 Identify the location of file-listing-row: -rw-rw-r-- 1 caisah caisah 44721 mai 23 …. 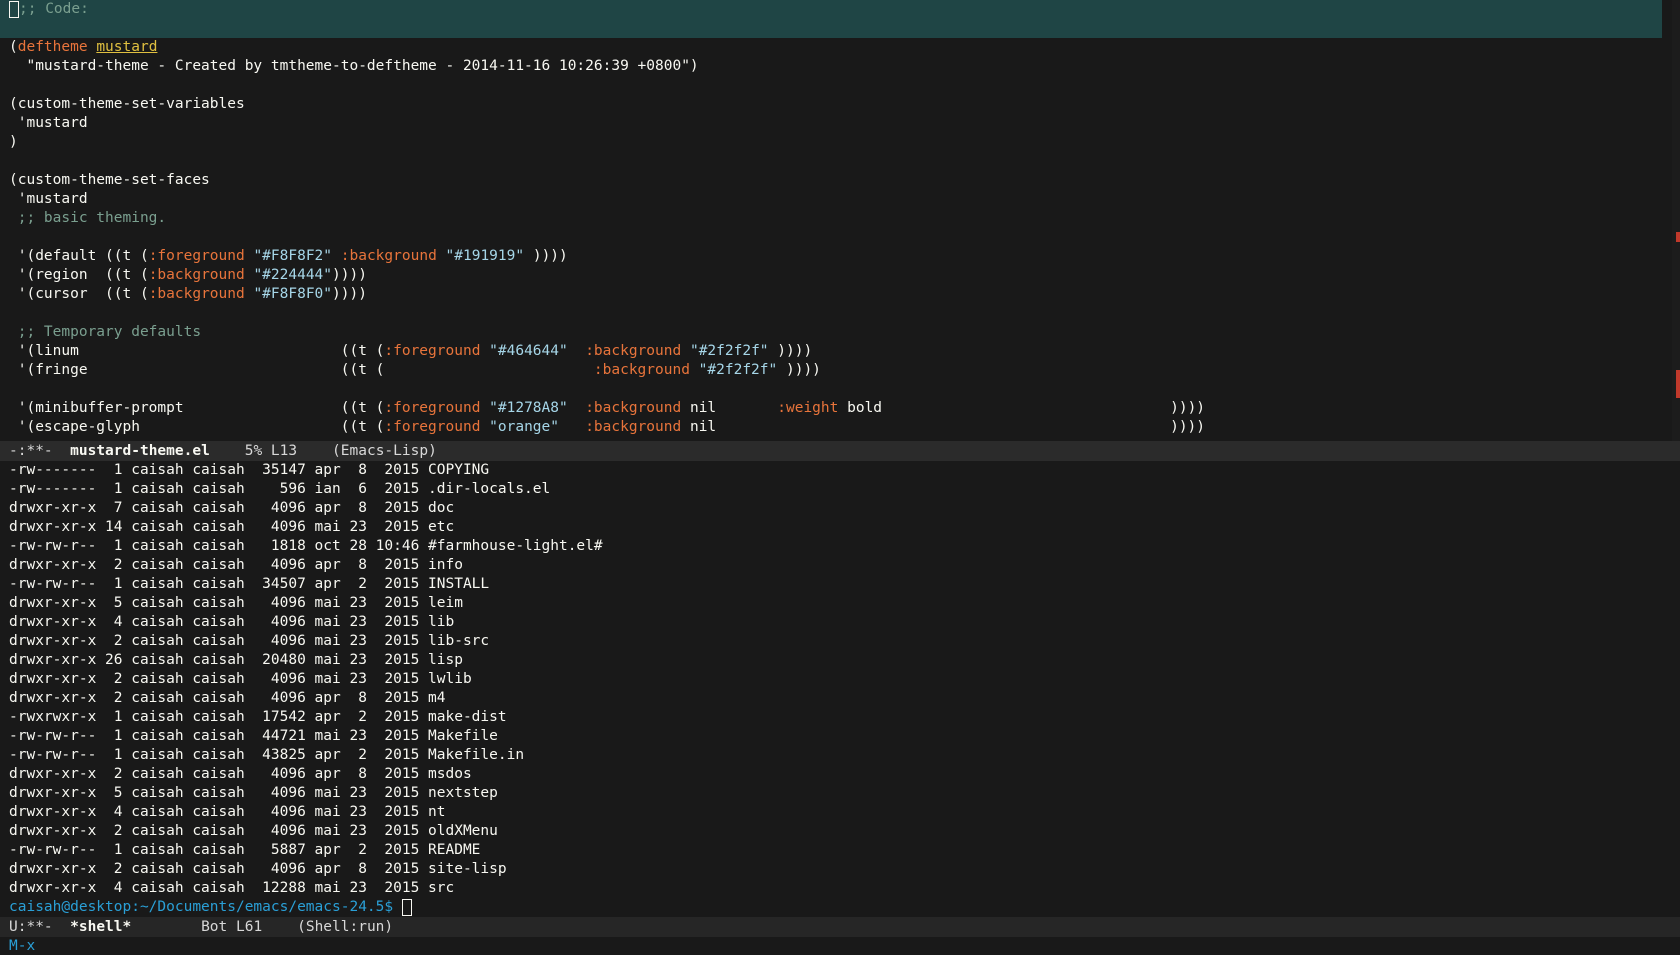
(253, 736).